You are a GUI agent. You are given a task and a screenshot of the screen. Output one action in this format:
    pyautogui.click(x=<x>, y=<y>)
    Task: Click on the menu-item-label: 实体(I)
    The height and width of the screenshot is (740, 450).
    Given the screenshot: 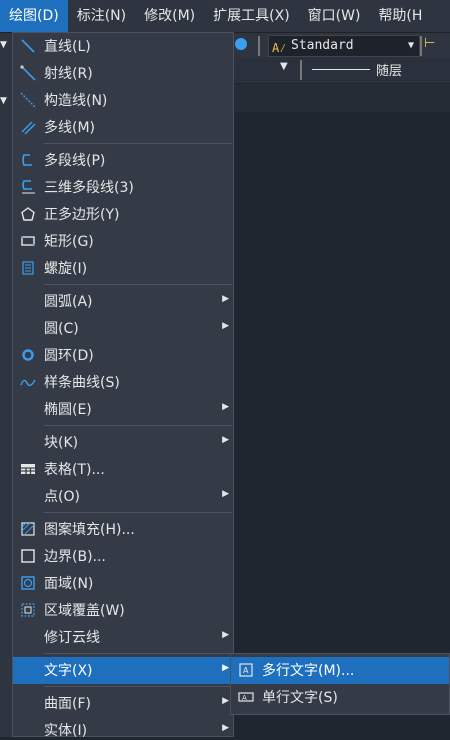 What is the action you would take?
    pyautogui.click(x=66, y=731)
    